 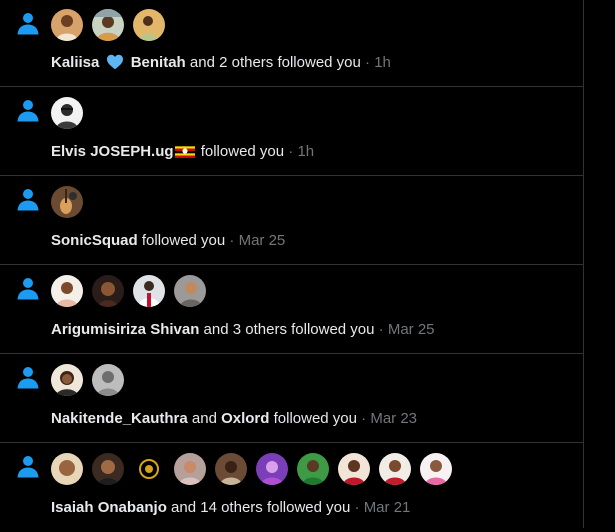 I want to click on right-gutter, so click(x=599, y=264).